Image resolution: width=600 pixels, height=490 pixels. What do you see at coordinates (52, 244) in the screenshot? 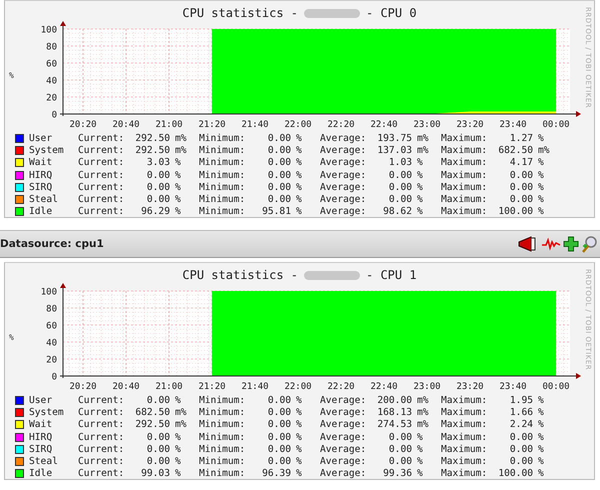
I see `datasource-title: Datasource: cpu1` at bounding box center [52, 244].